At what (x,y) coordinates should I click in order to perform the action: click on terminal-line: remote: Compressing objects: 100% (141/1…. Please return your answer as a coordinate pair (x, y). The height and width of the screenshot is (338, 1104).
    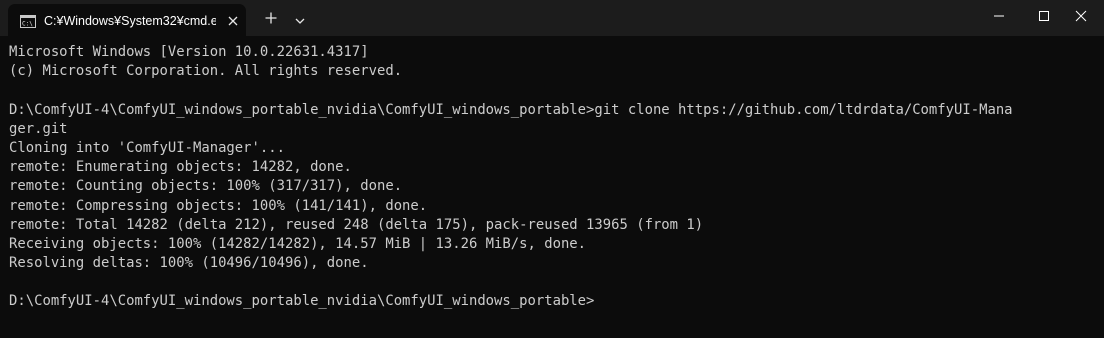
    Looking at the image, I should click on (218, 205).